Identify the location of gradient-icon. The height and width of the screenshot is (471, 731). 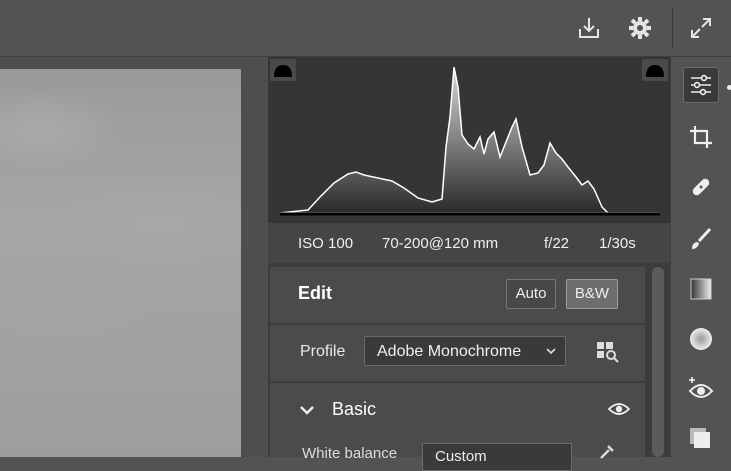
(701, 289).